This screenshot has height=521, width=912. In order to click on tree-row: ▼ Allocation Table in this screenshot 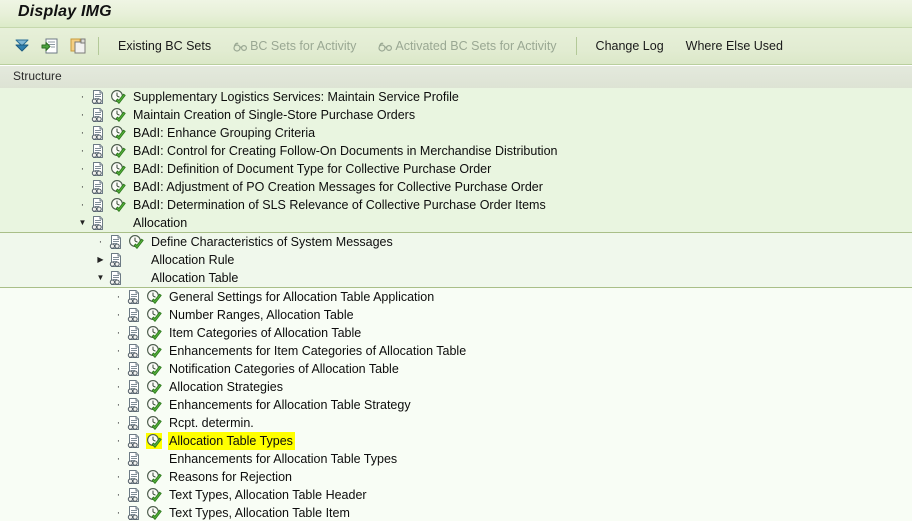, I will do `click(456, 278)`.